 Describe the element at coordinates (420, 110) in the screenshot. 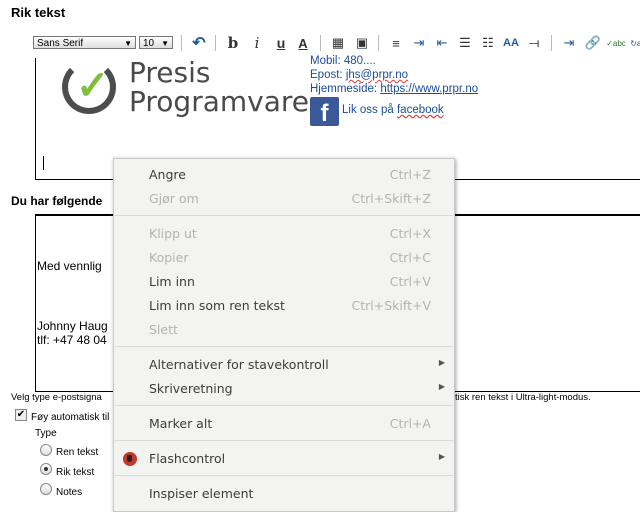

I see `facebook-link: facebook` at that location.